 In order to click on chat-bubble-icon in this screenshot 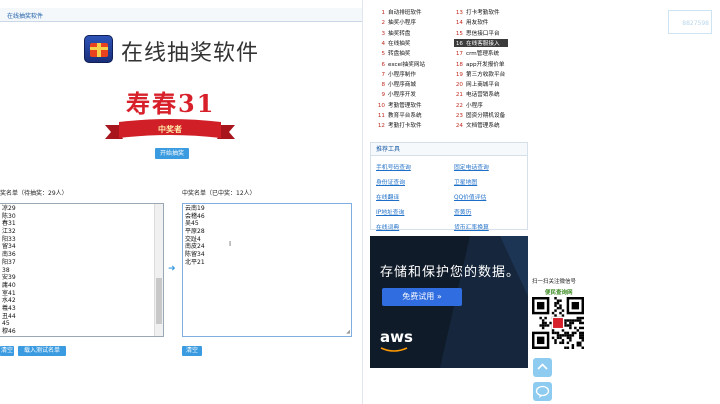, I will do `click(542, 391)`.